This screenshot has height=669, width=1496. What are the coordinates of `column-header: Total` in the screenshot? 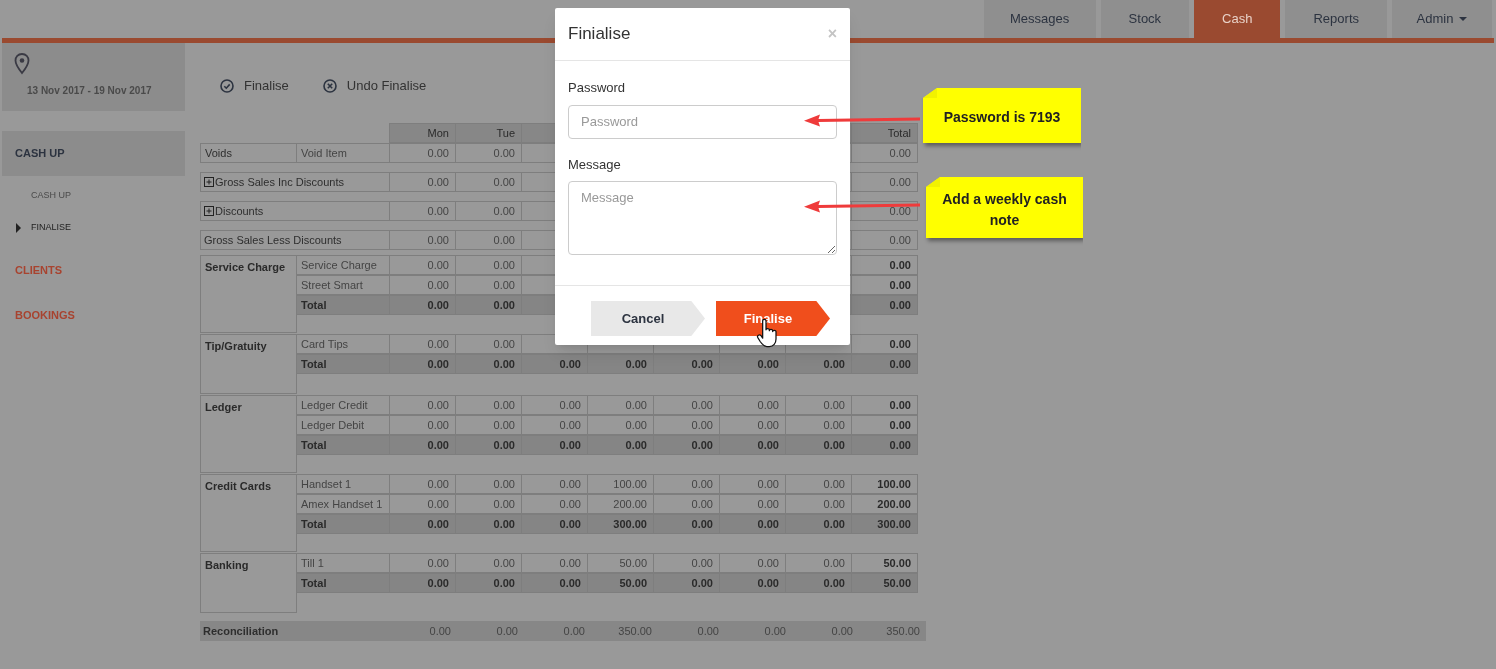 It's located at (884, 133).